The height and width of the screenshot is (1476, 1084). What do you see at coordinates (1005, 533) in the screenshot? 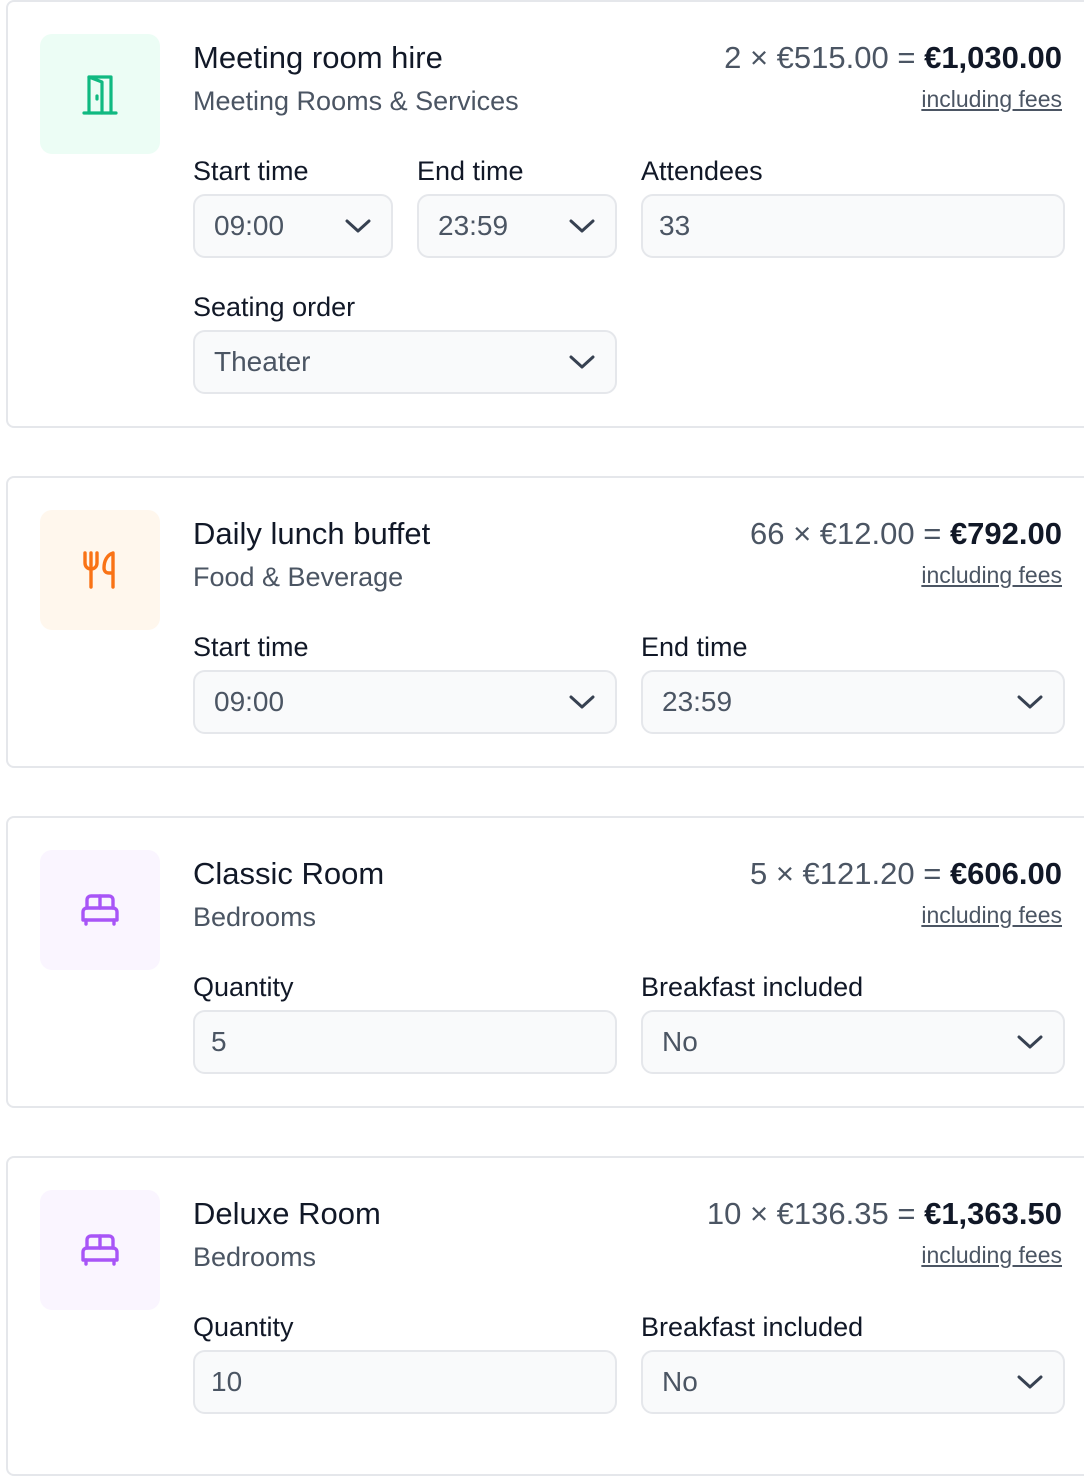
I see `item-total: €792.00` at bounding box center [1005, 533].